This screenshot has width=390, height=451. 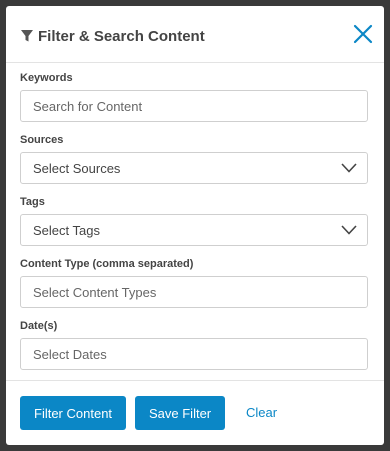 I want to click on content-type-label: Content Type (comma separated), so click(x=107, y=264).